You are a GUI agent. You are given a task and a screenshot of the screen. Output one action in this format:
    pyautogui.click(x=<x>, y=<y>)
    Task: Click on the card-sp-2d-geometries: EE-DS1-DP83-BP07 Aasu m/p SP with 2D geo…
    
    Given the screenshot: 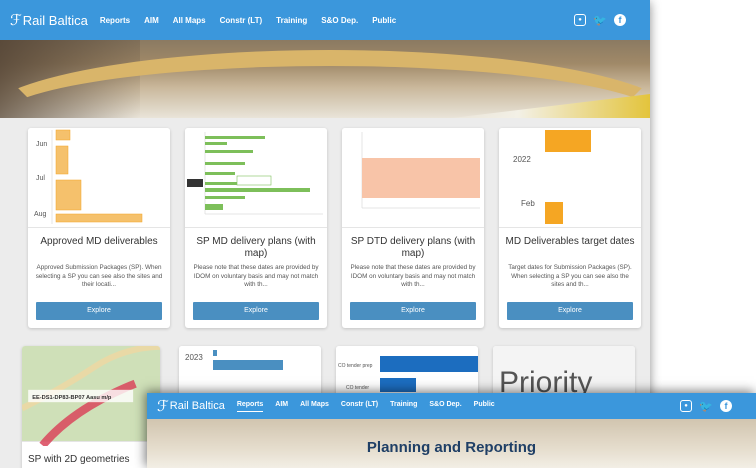 What is the action you would take?
    pyautogui.click(x=91, y=407)
    